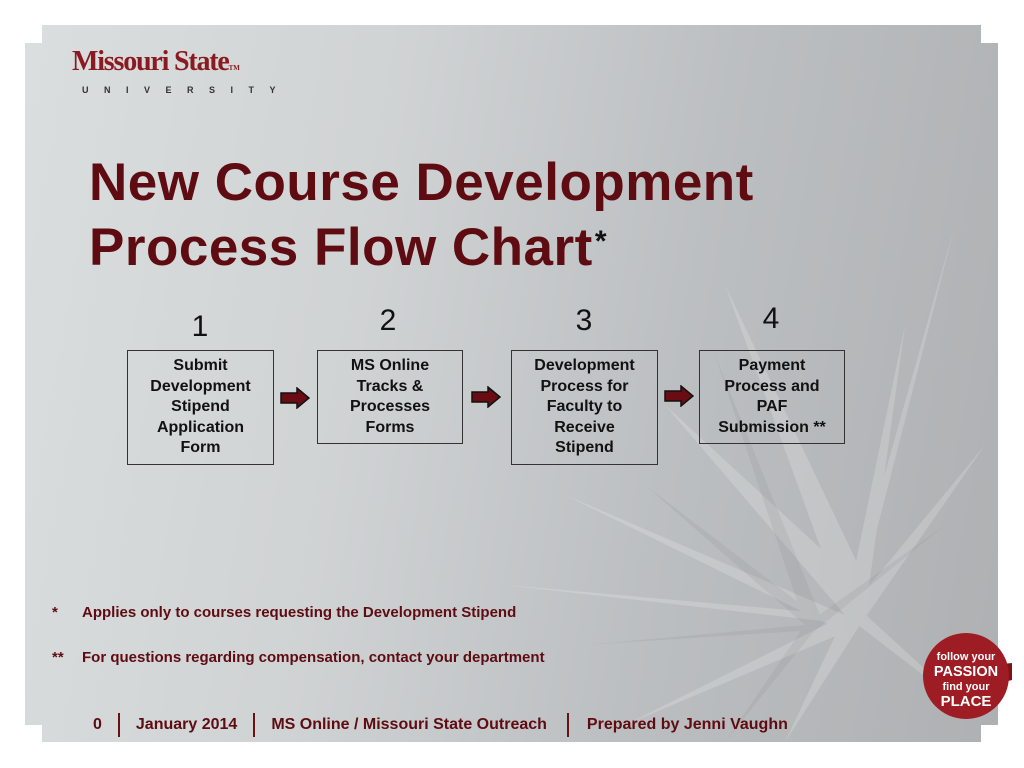 The image size is (1024, 768). I want to click on badge-line-2: PASSION, so click(966, 672).